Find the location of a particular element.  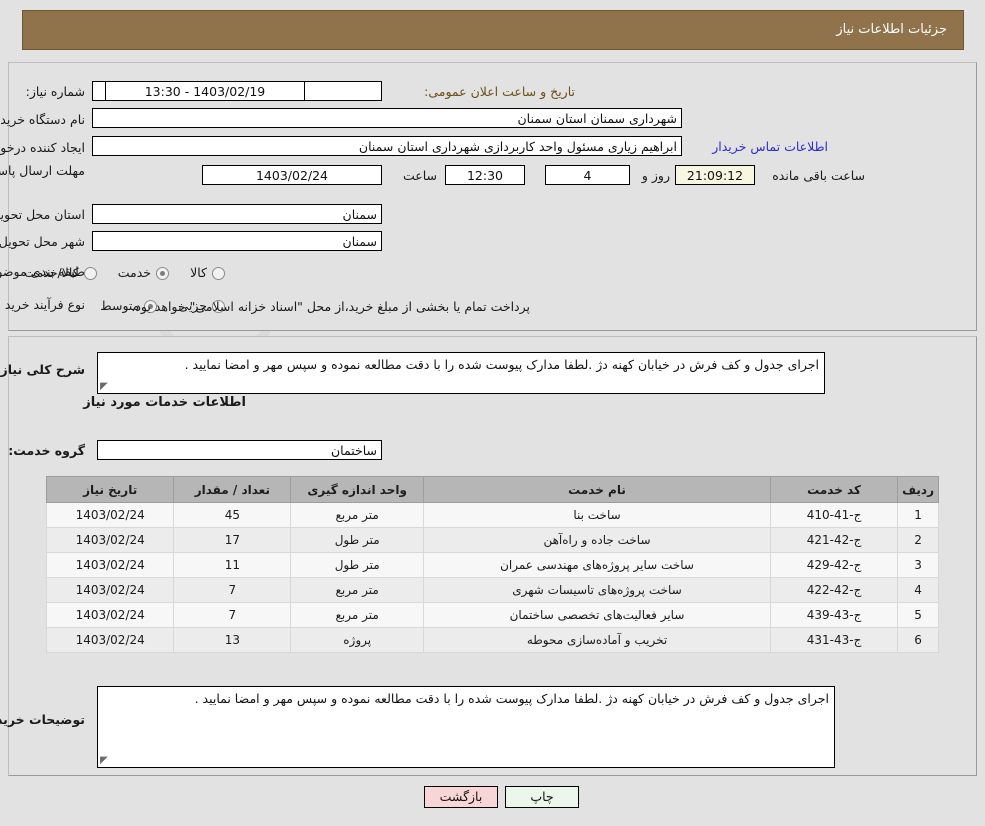

column-header-unit: واحد اندازه گیری is located at coordinates (357, 489).